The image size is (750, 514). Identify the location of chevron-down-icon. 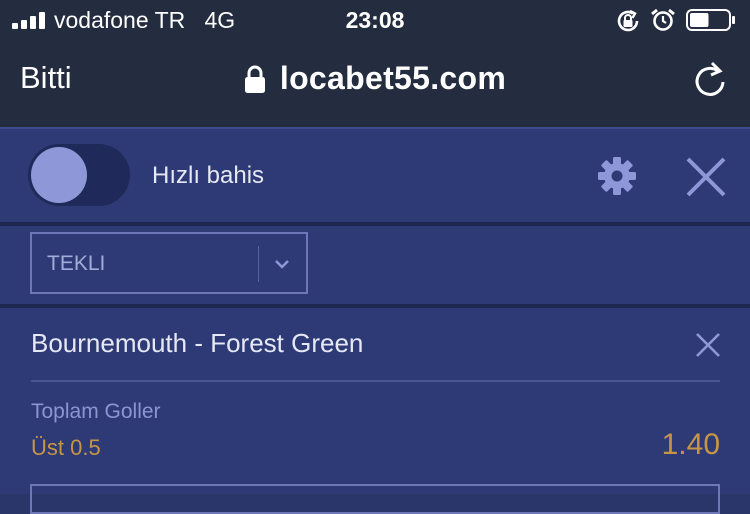
(282, 264).